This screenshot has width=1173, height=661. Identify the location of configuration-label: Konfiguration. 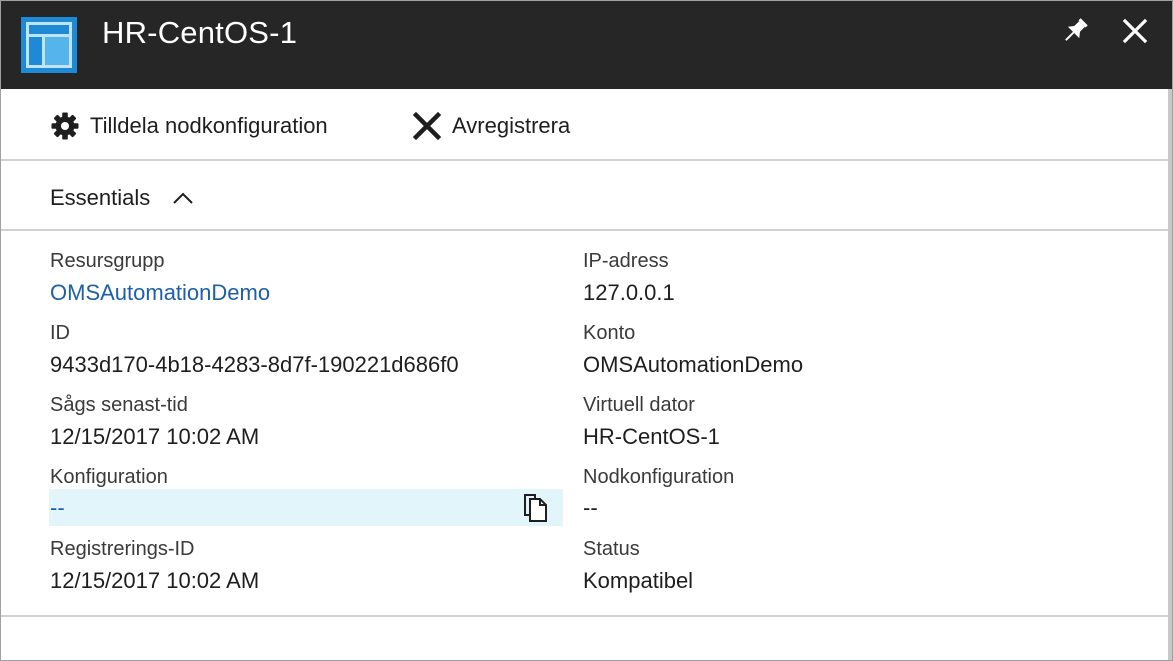
(109, 477).